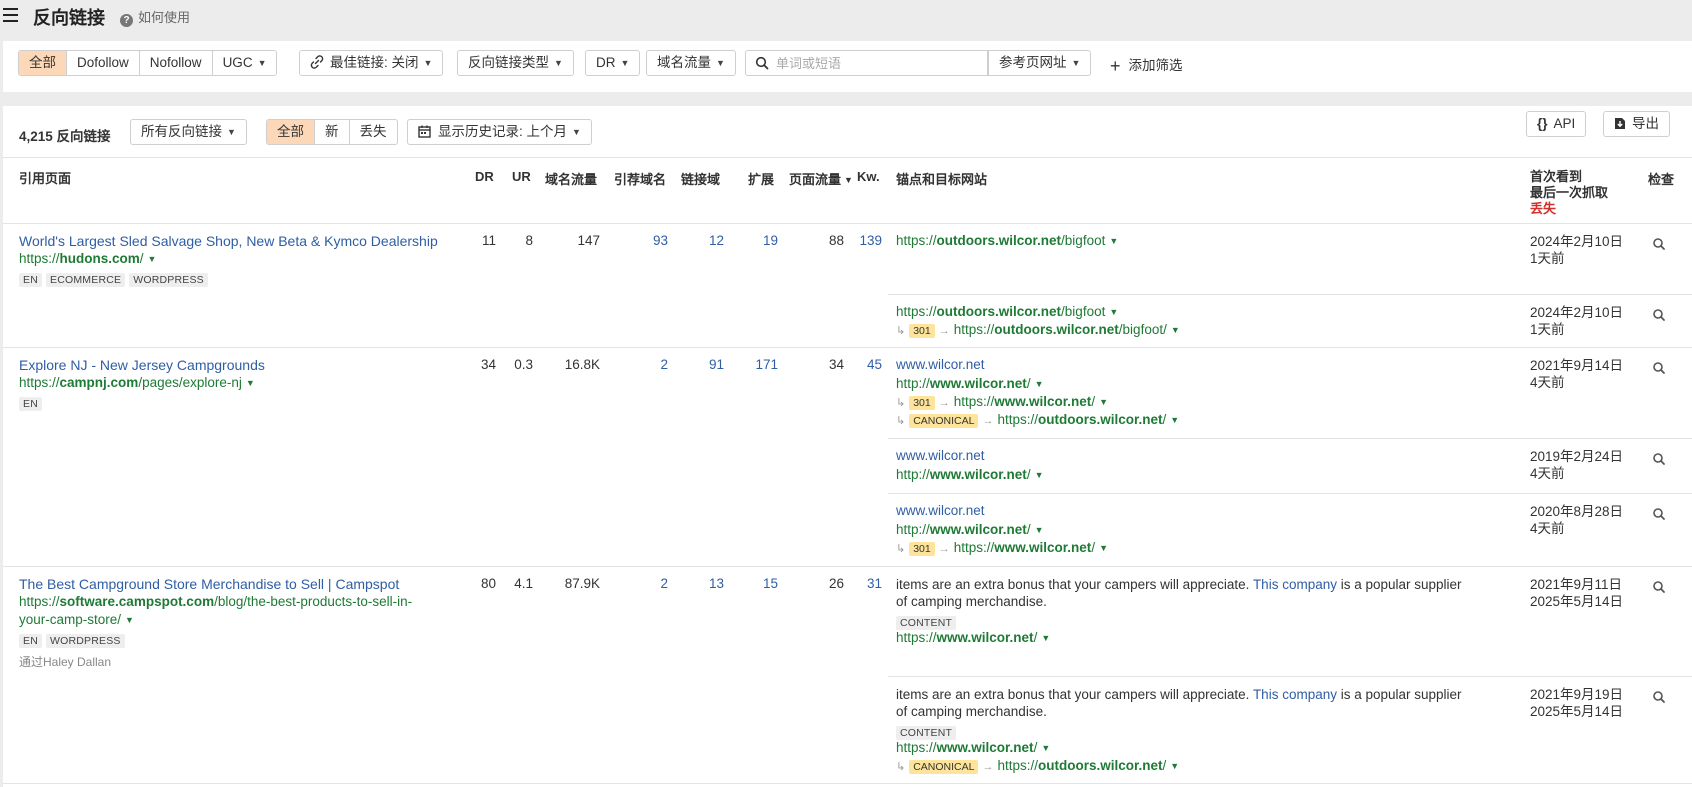  What do you see at coordinates (1576, 584) in the screenshot?
I see `first-seen-date: 2021年9月11日` at bounding box center [1576, 584].